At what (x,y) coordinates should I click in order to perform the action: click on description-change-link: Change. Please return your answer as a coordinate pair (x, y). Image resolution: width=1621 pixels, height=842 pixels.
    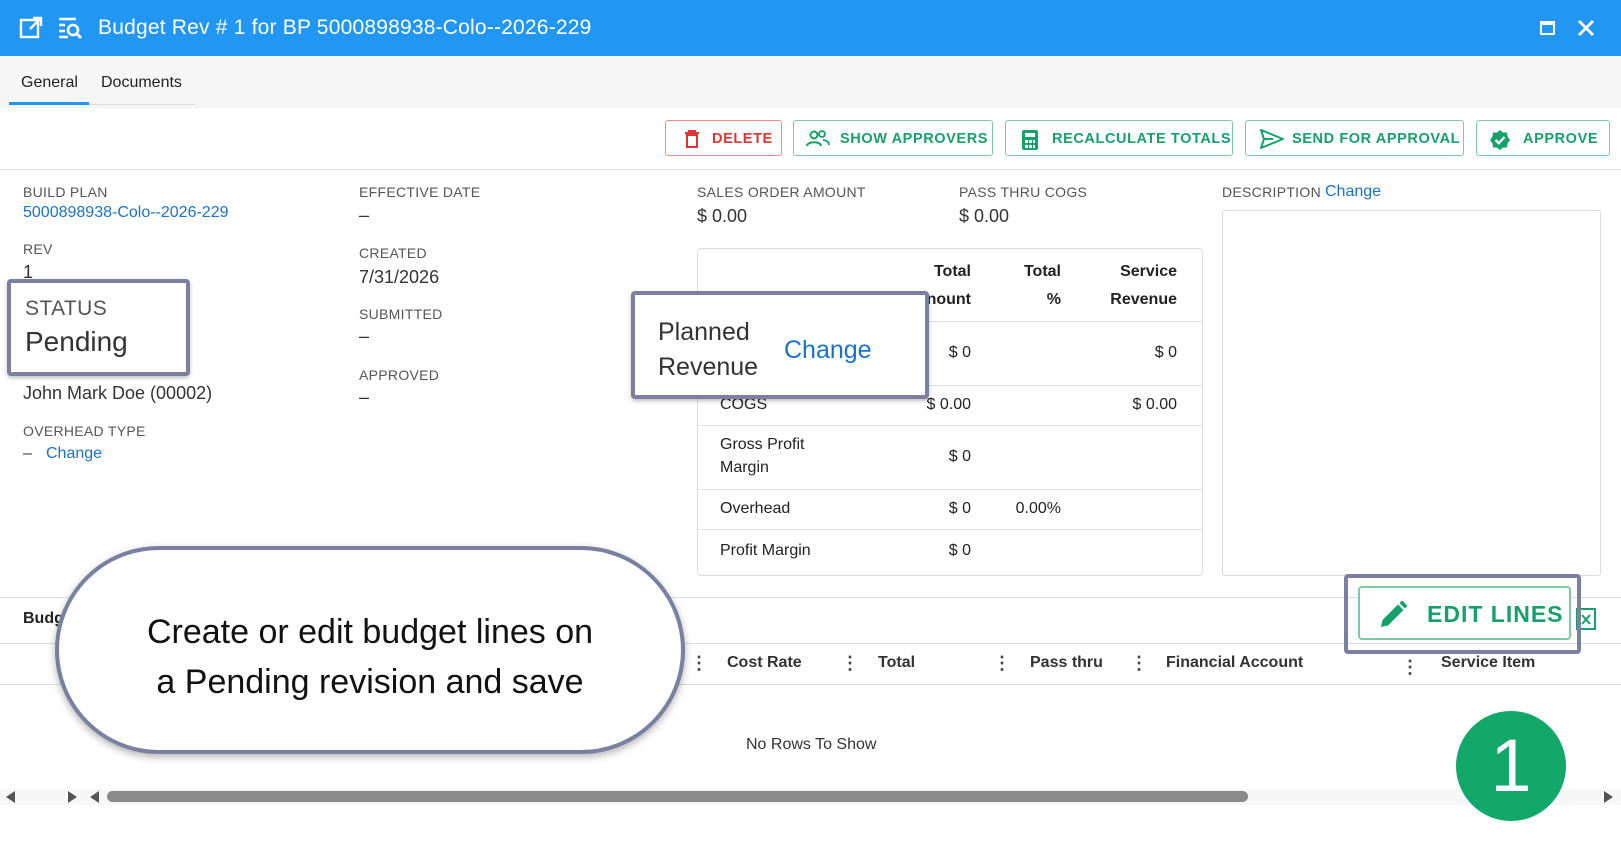
    Looking at the image, I should click on (1353, 192).